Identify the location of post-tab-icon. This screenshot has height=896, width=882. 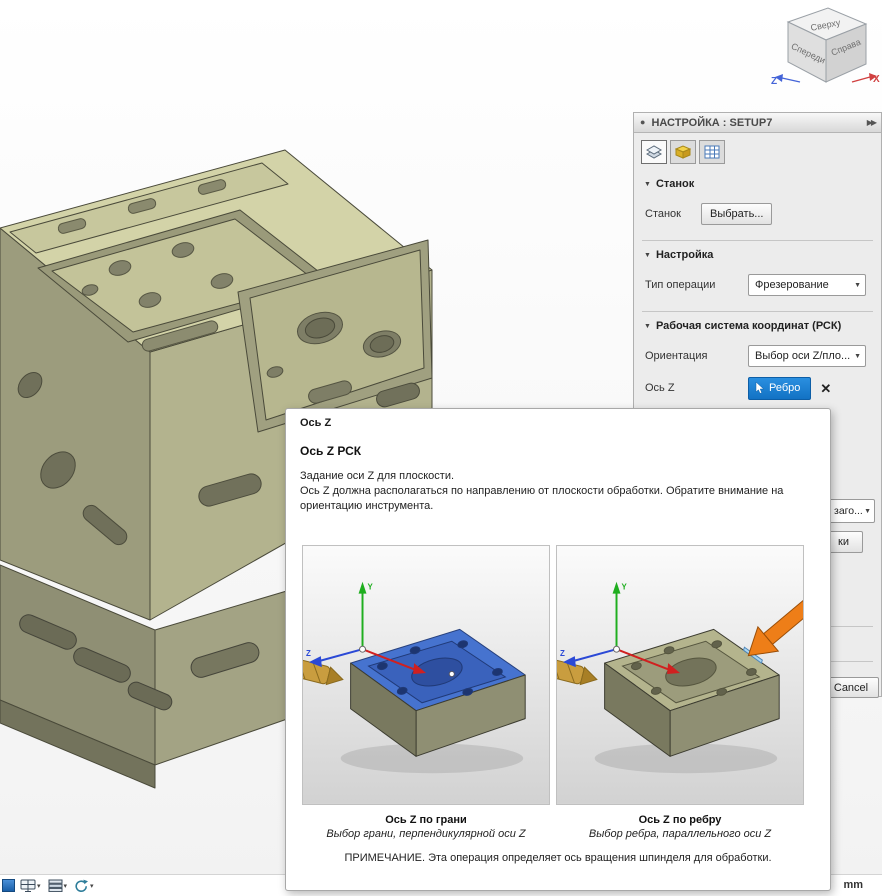
(712, 152).